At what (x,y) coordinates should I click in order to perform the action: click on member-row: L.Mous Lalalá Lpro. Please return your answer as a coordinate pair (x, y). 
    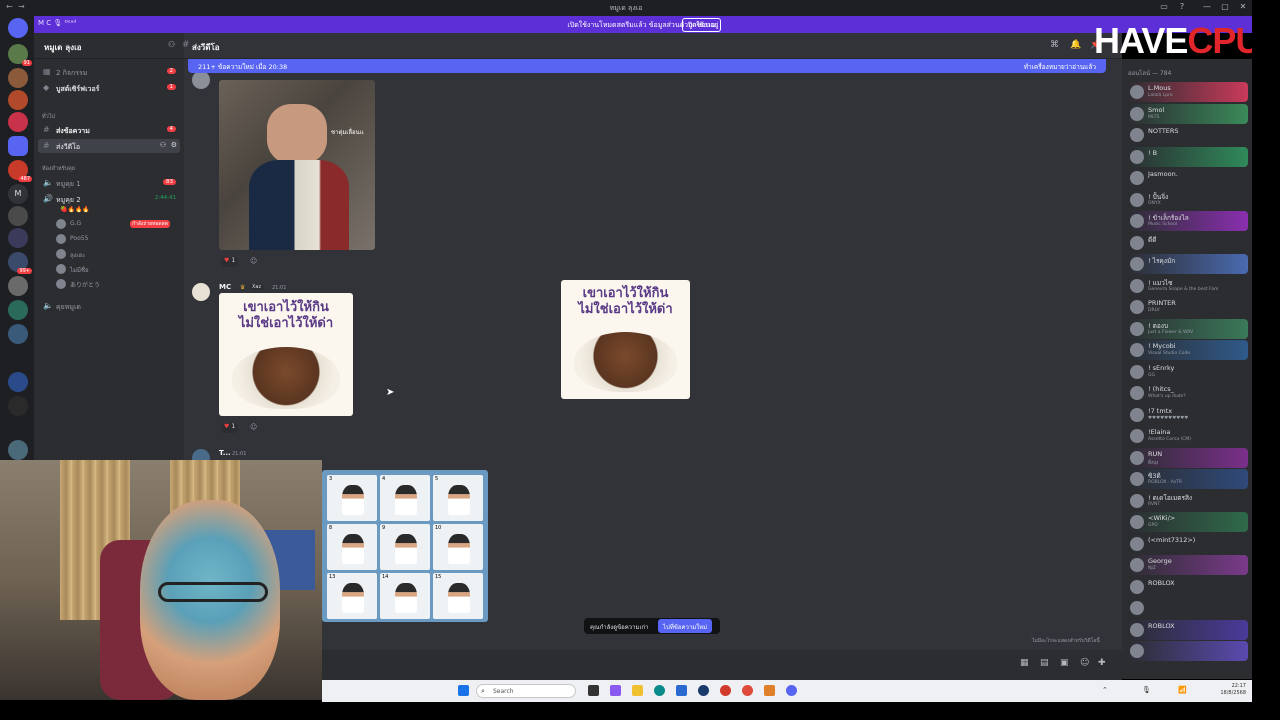
    Looking at the image, I should click on (1188, 92).